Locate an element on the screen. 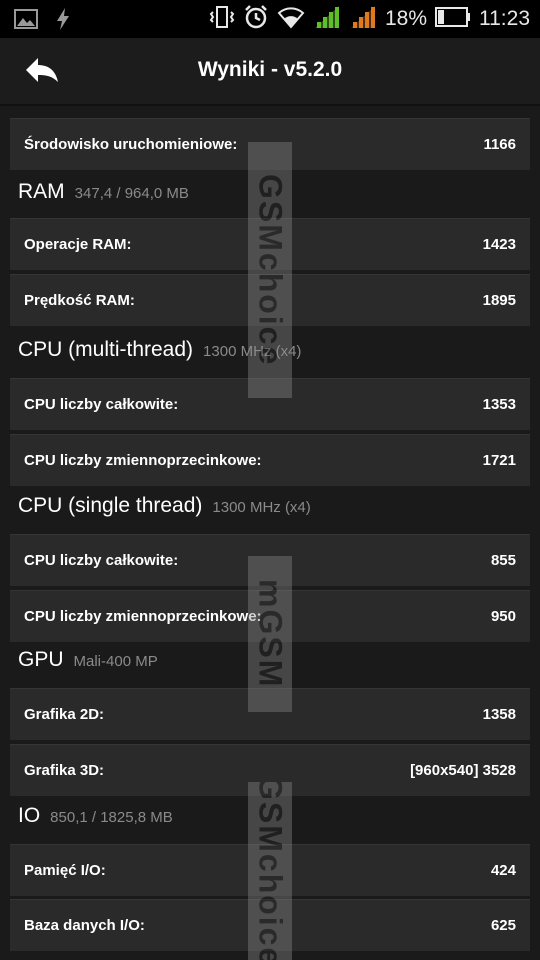  section-header-cpu-single: CPU (single thread) 1300 MHz (x4) is located at coordinates (164, 512).